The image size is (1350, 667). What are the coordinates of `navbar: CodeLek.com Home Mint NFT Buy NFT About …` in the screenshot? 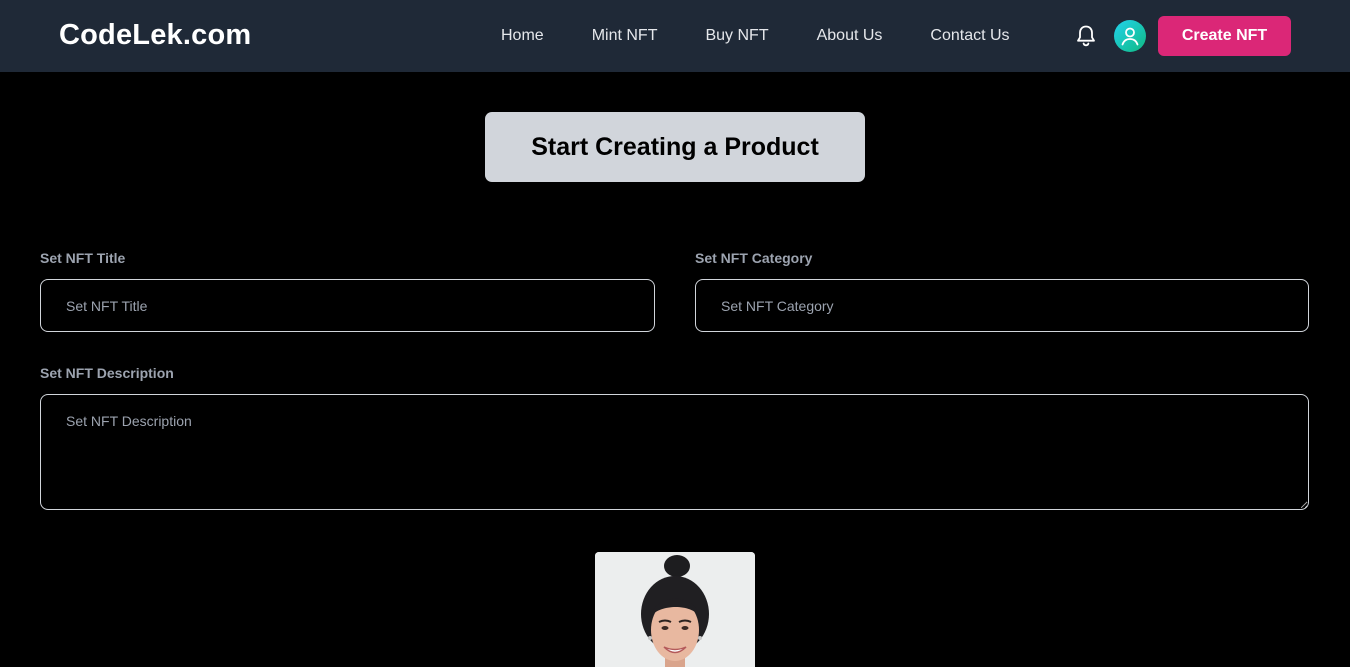 It's located at (675, 36).